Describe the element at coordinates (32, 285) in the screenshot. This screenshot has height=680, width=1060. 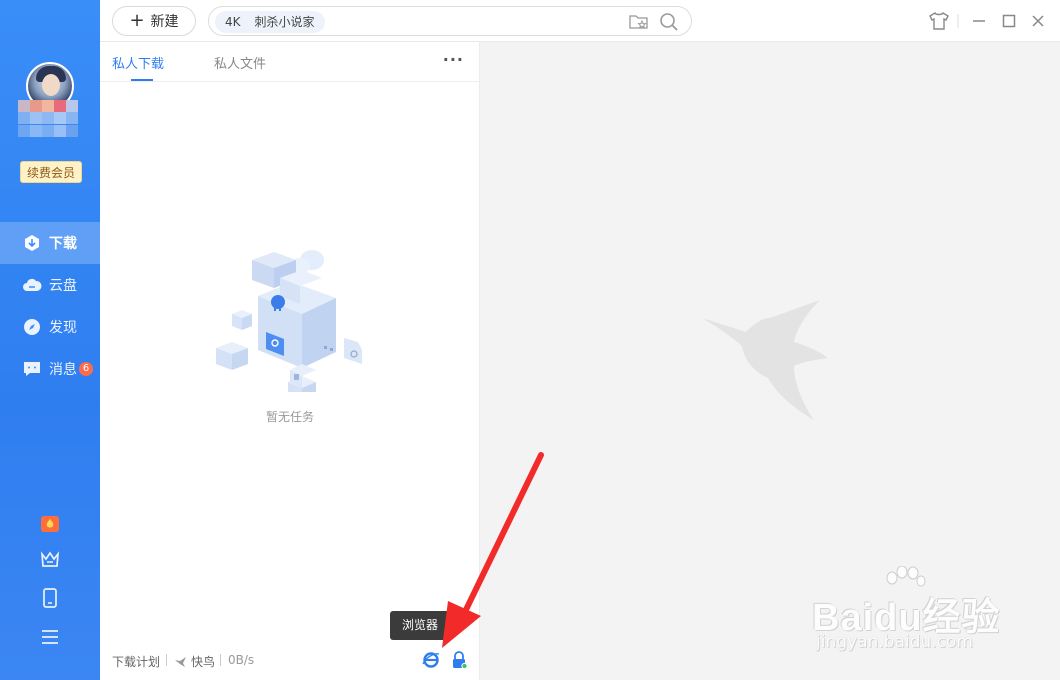
I see `cloud-icon` at that location.